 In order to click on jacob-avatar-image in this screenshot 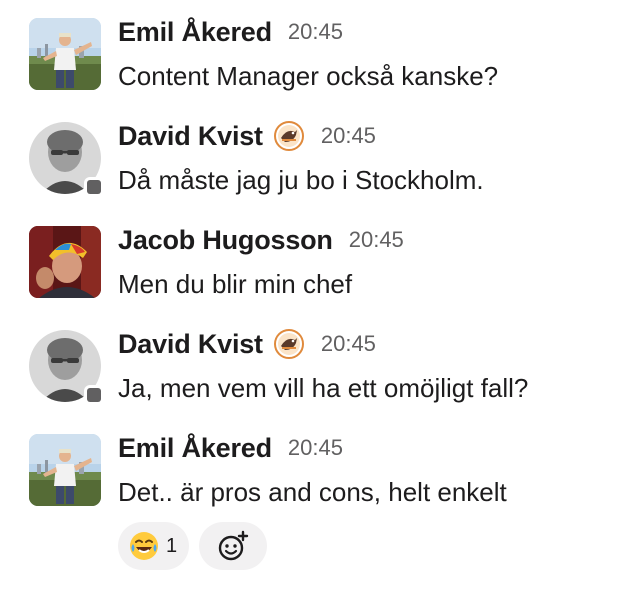, I will do `click(65, 262)`.